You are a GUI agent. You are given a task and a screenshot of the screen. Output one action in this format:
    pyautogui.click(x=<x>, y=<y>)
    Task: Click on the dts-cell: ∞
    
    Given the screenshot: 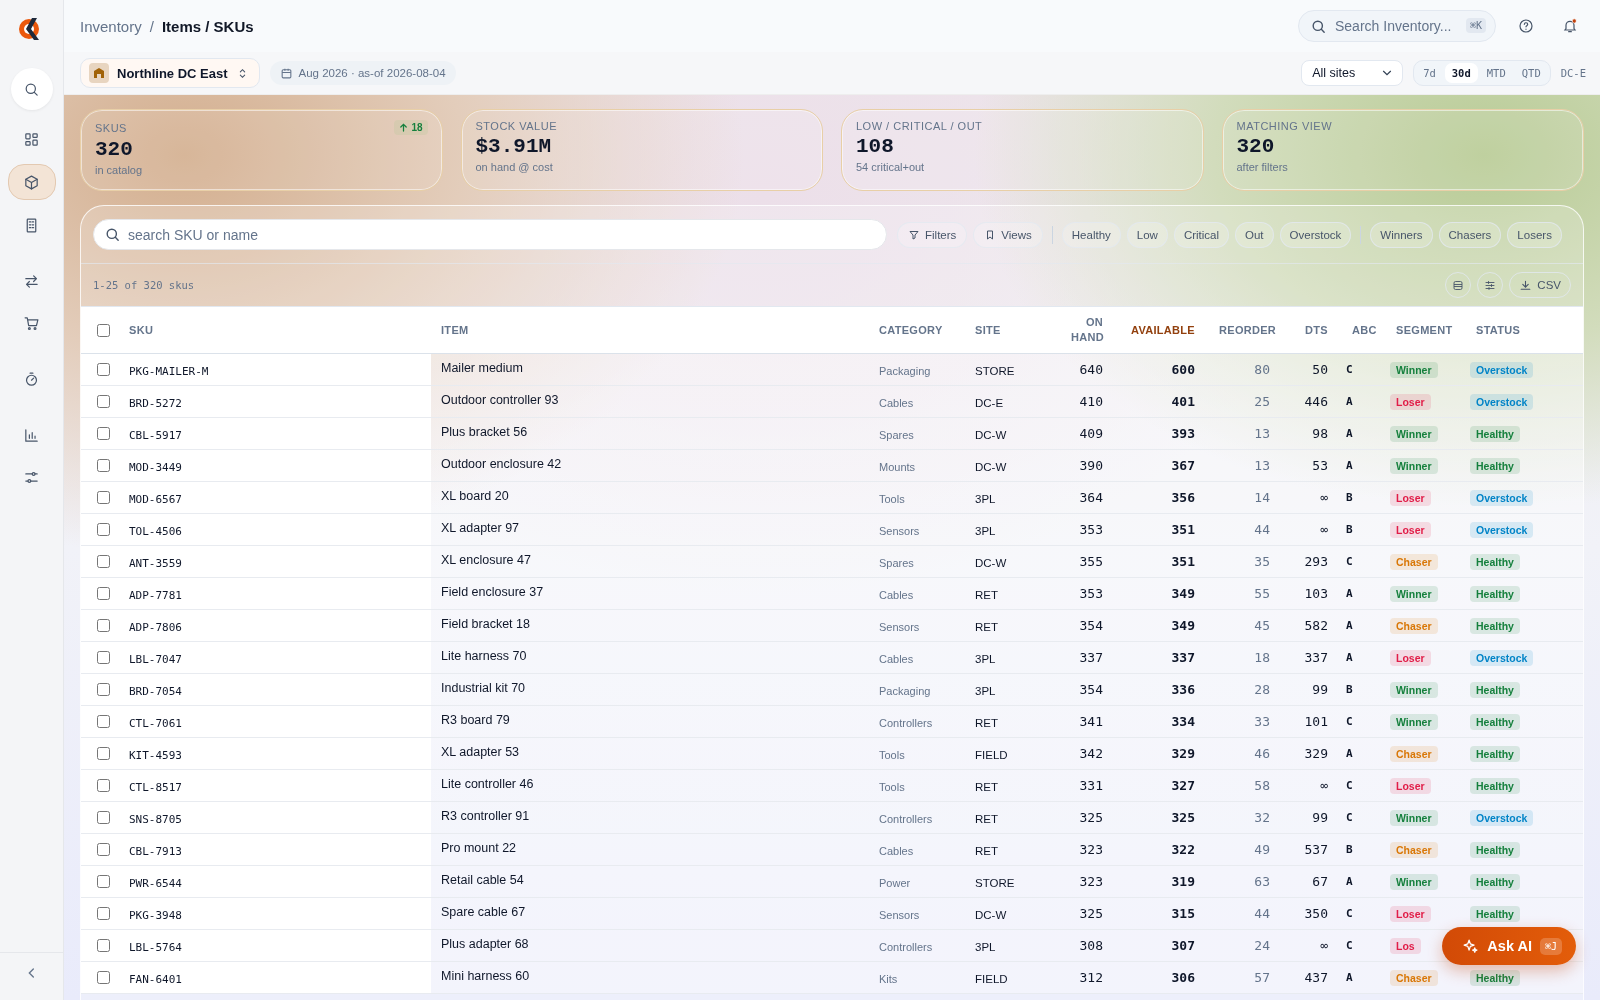 What is the action you would take?
    pyautogui.click(x=1324, y=945)
    